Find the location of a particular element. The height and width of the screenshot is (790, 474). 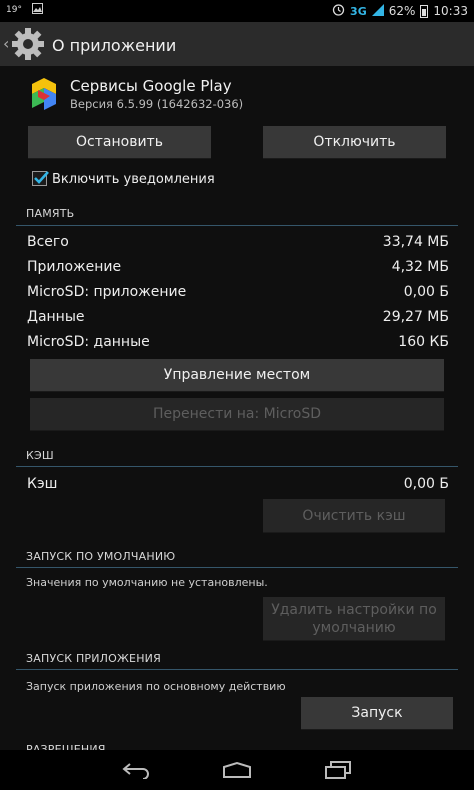

memory-row-label: Приложение is located at coordinates (74, 267).